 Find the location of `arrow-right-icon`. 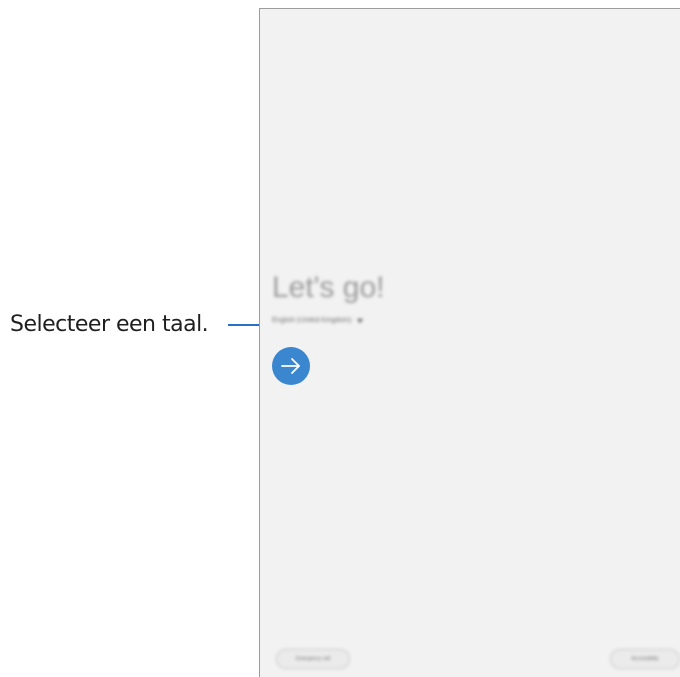

arrow-right-icon is located at coordinates (290, 366).